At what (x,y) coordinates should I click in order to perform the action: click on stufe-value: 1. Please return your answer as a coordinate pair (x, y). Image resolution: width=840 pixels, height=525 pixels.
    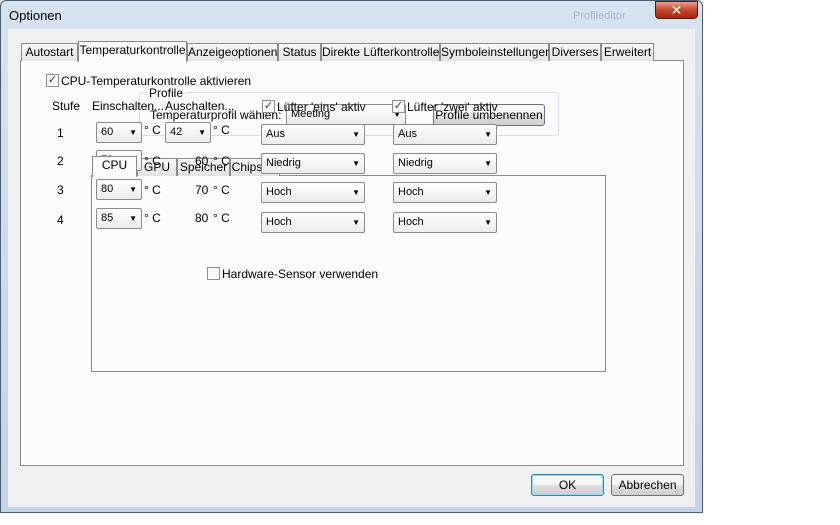
    Looking at the image, I should click on (60, 133).